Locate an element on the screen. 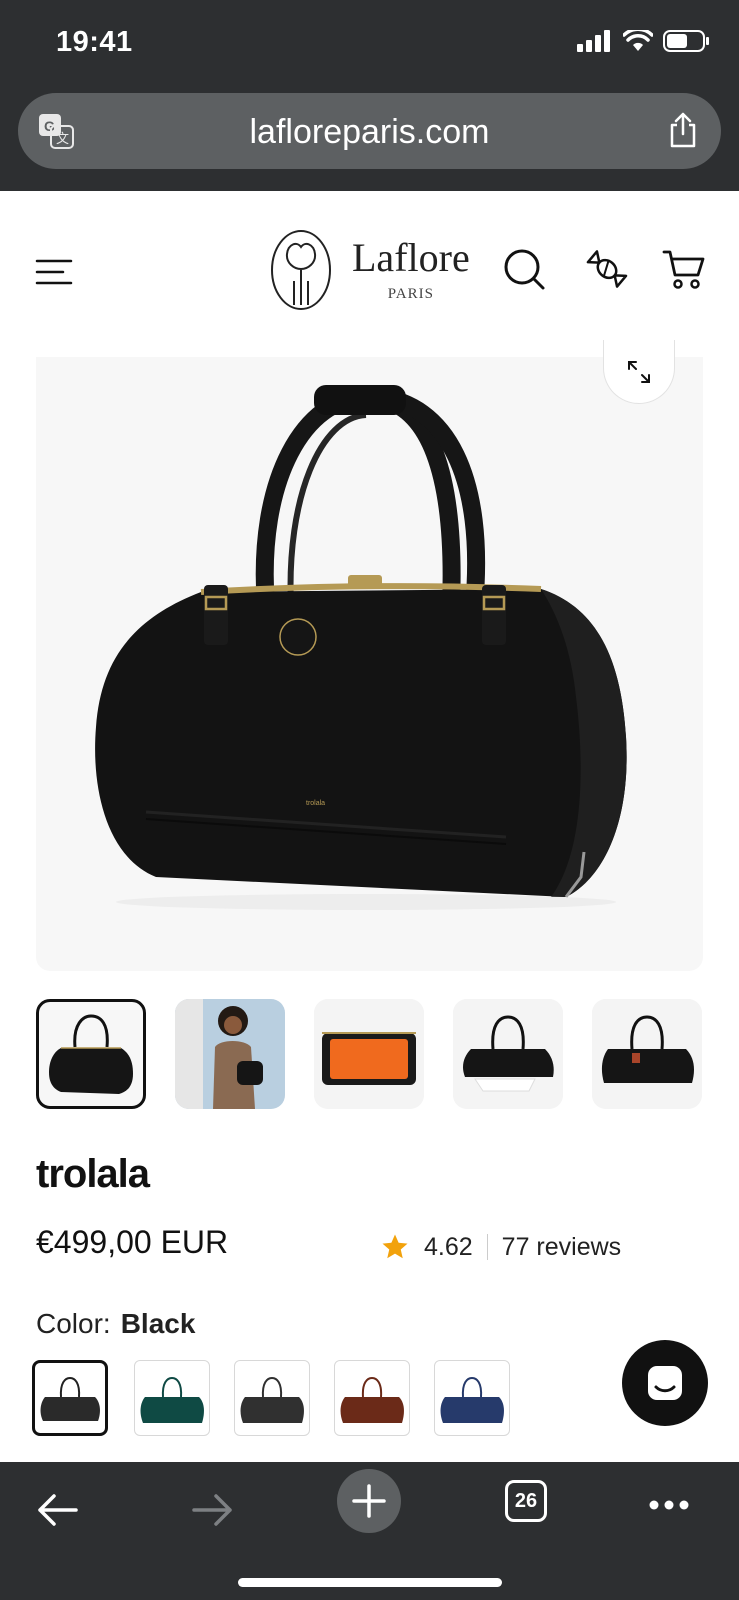 Image resolution: width=739 pixels, height=1600 pixels. chat-icon is located at coordinates (665, 1383).